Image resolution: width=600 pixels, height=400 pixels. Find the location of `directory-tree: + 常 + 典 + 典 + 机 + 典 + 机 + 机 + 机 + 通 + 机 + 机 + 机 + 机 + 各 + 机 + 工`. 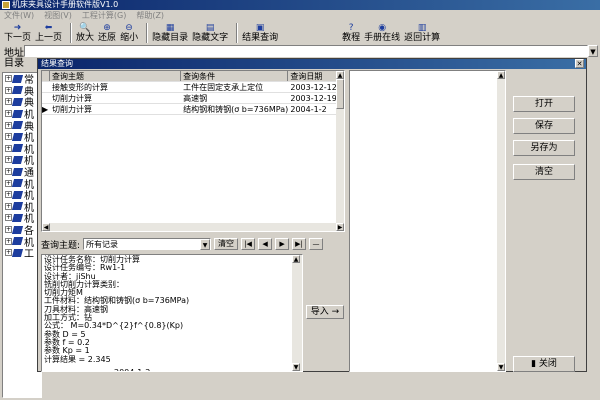

directory-tree: + 常 + 典 + 典 + 机 + 典 + 机 + 机 + 机 + 通 + 机 + 机 + 机 + 机 + 各 + 机 + 工 is located at coordinates (22, 235).